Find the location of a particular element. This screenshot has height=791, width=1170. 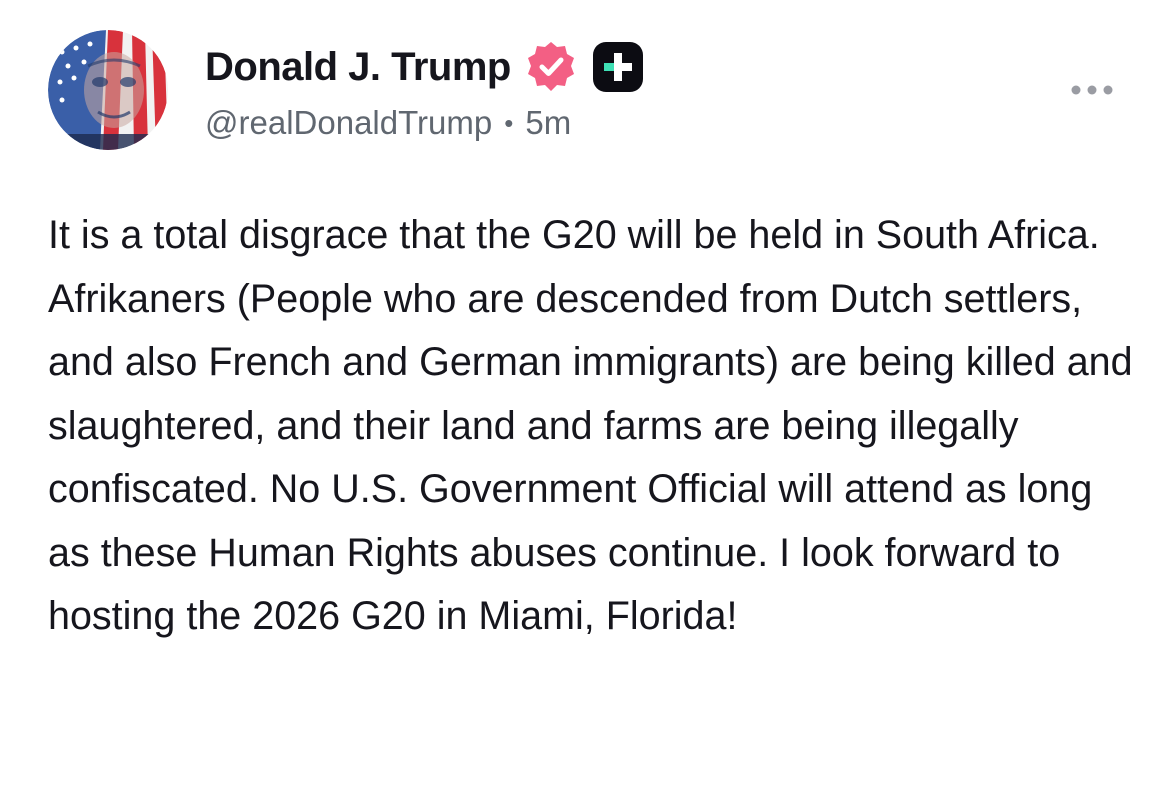

author-header: Donald J. Trump is located at coordinates (425, 67).